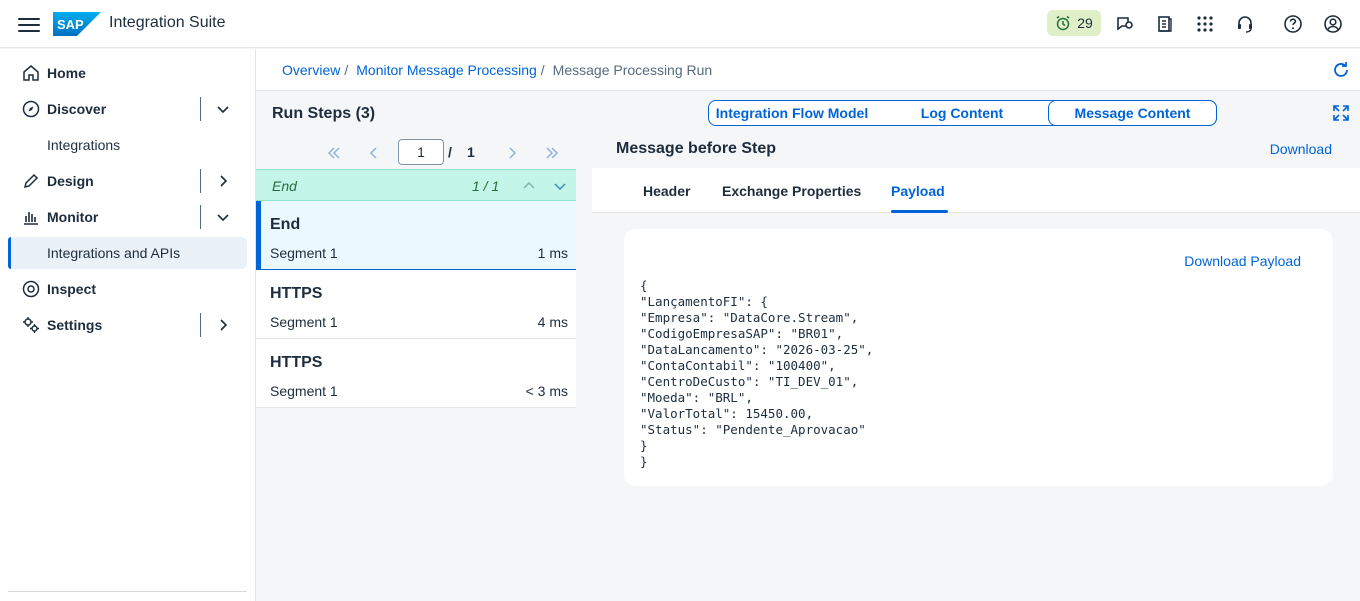 The height and width of the screenshot is (601, 1360). I want to click on run-steps-title: Run Steps (3), so click(324, 113).